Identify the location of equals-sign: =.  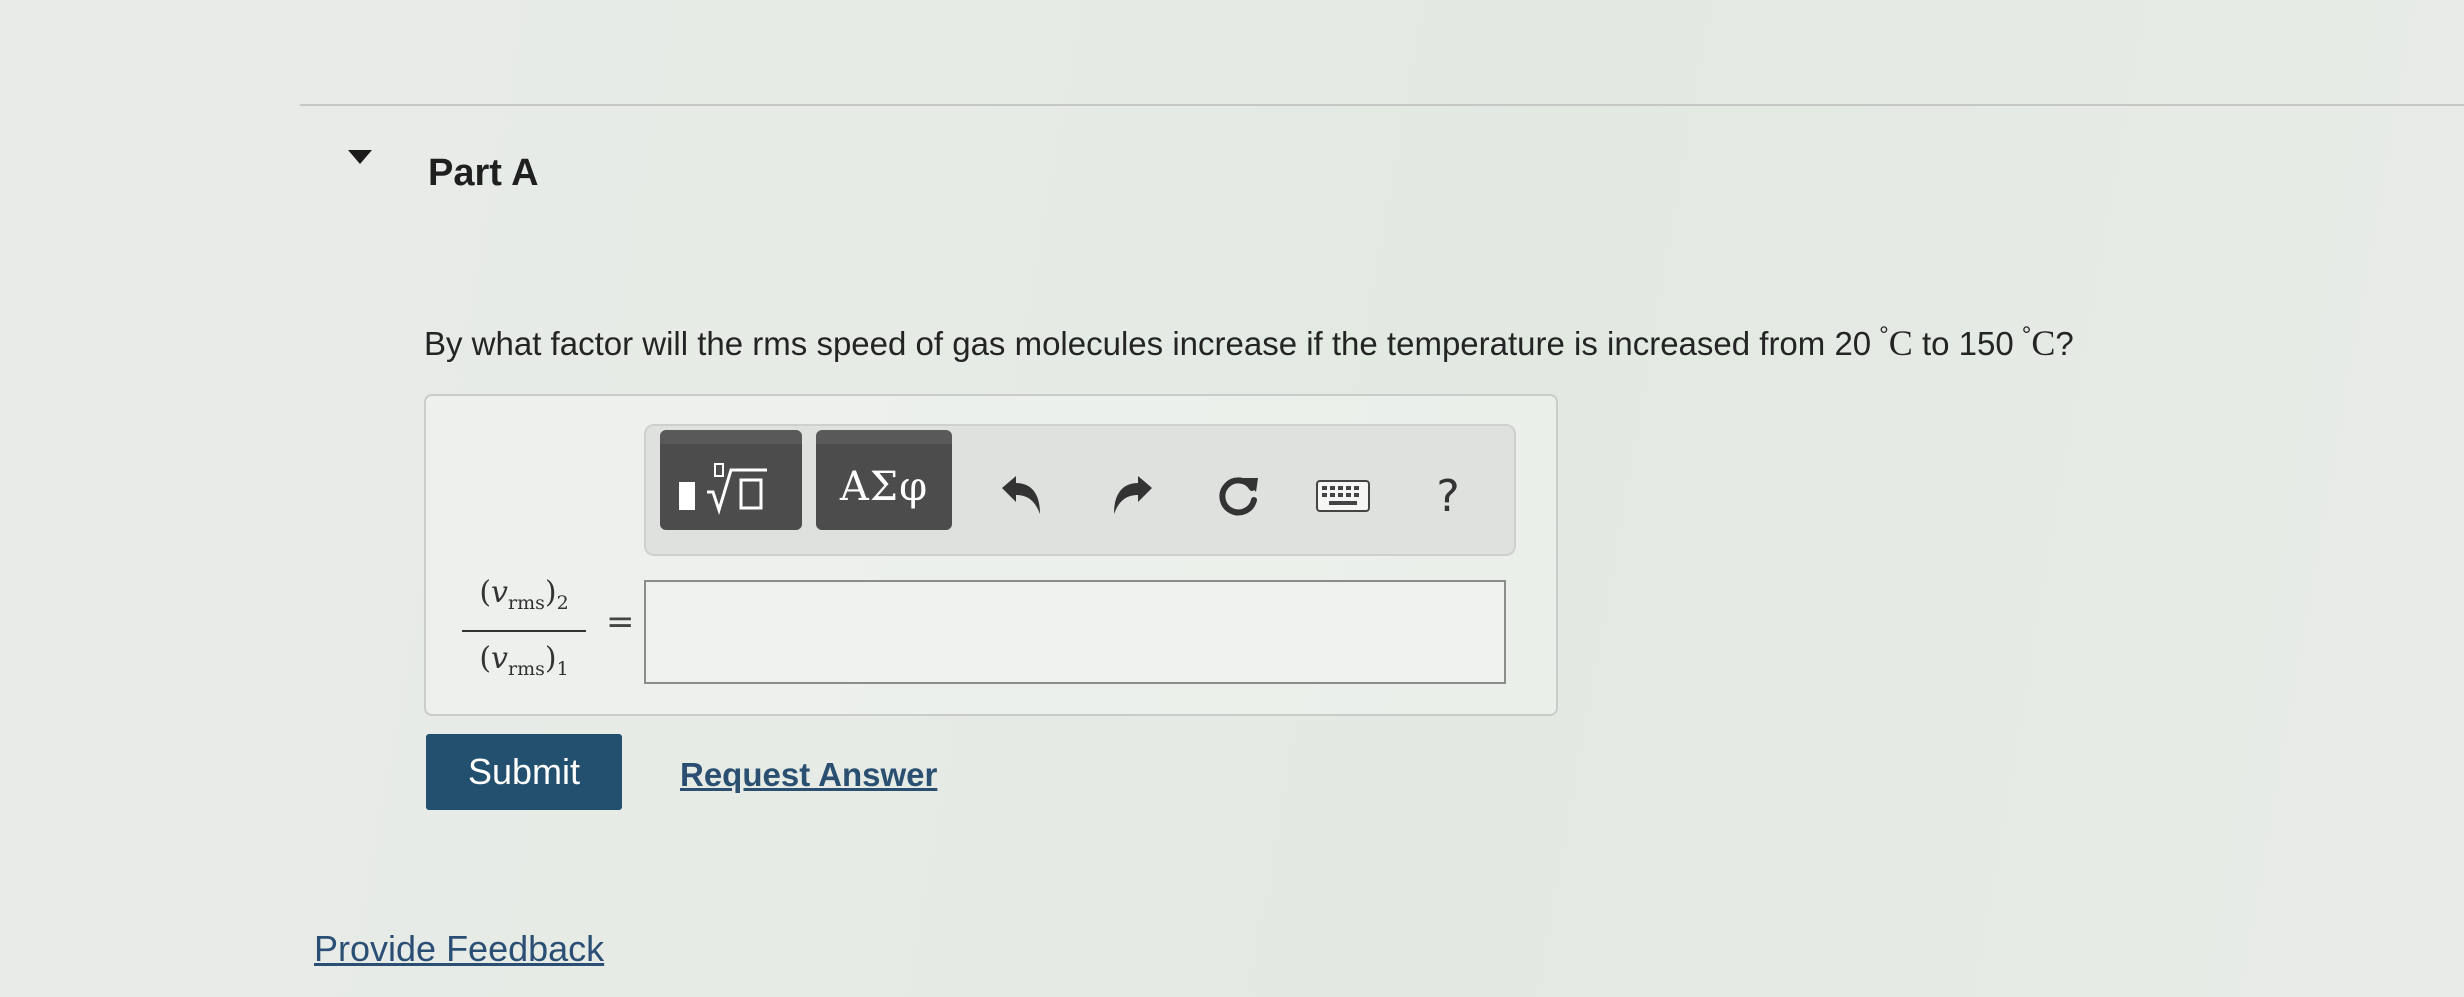
(620, 622).